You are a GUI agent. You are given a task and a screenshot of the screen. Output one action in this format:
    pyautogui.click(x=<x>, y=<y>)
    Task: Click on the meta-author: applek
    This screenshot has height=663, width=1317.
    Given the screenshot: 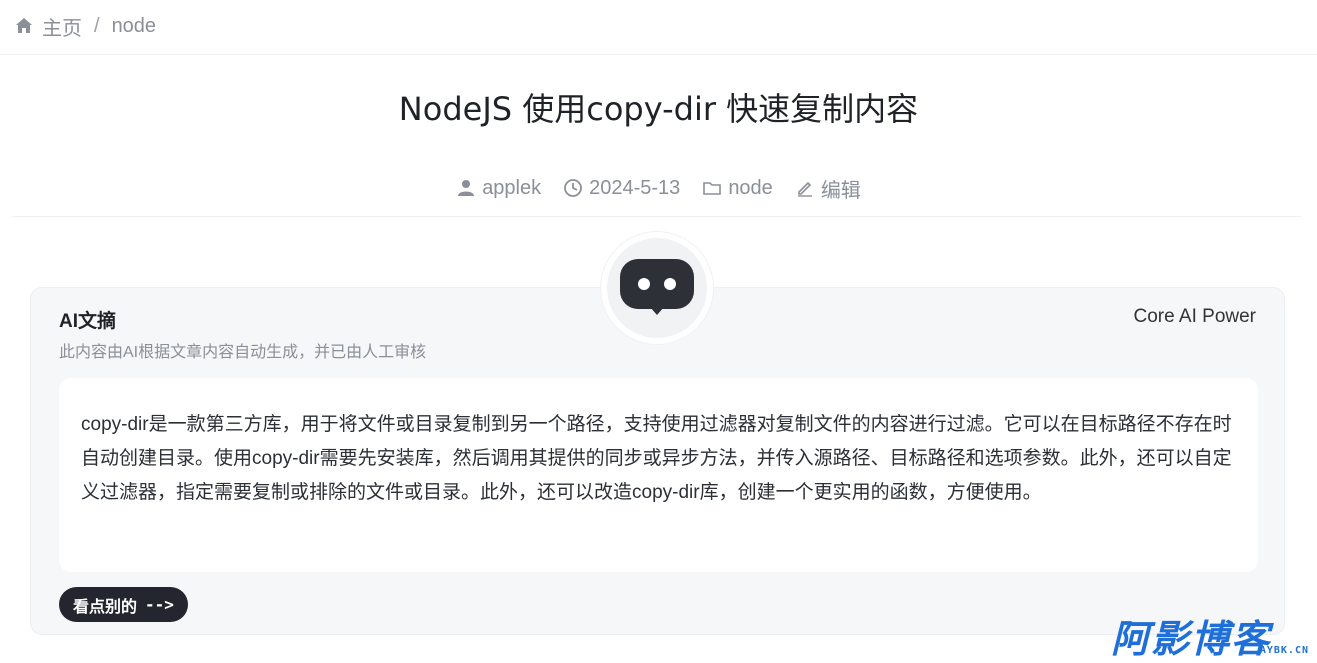 What is the action you would take?
    pyautogui.click(x=498, y=188)
    